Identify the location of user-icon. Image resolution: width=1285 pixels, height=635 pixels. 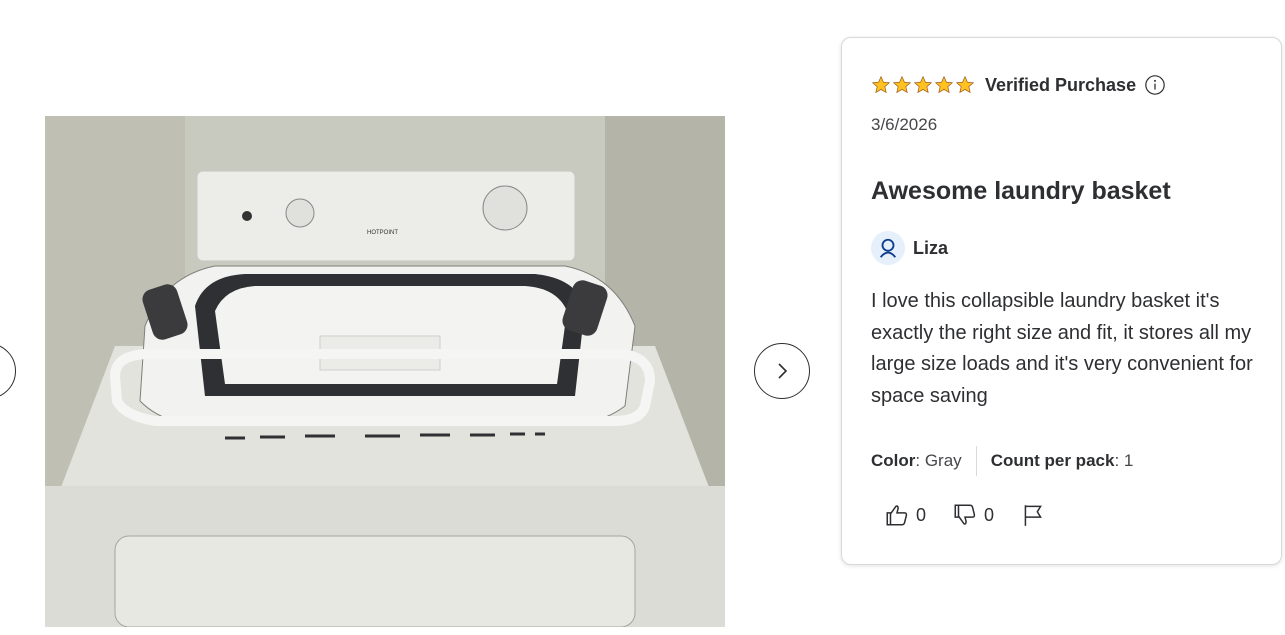
(888, 248).